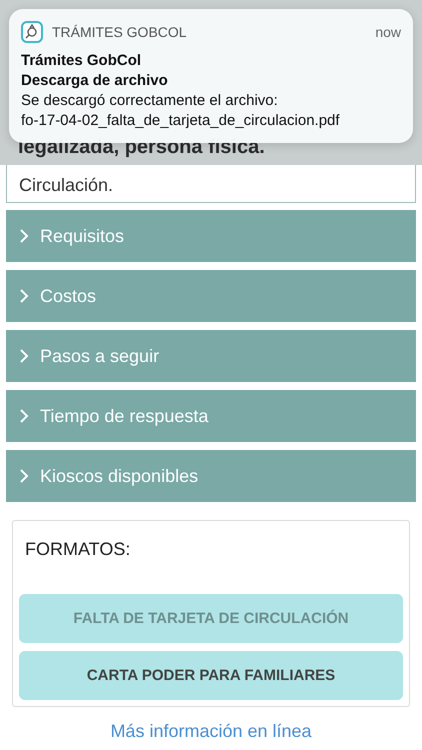 The image size is (422, 750). What do you see at coordinates (211, 476) in the screenshot?
I see `accordion-item: Kioscos disponibles` at bounding box center [211, 476].